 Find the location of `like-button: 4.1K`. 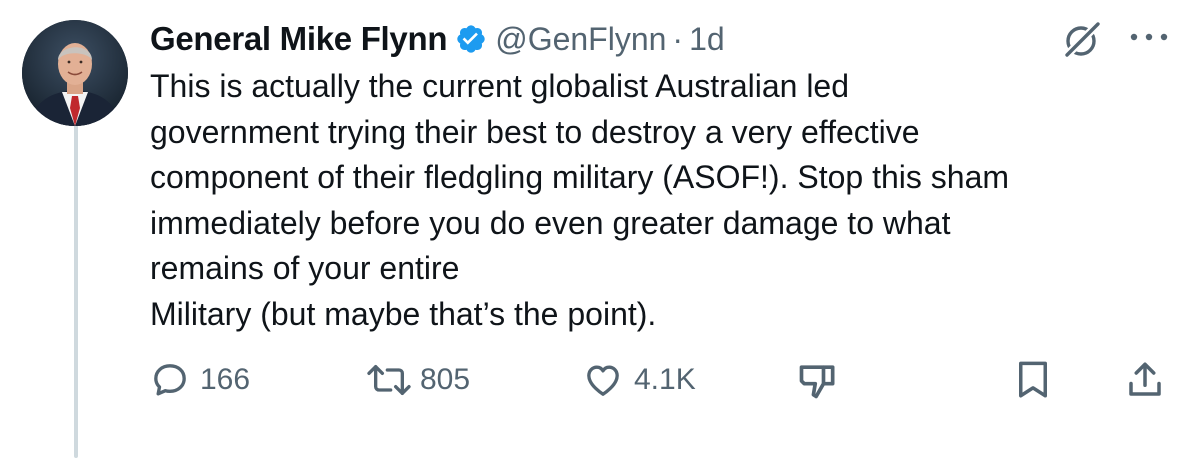

like-button: 4.1K is located at coordinates (639, 380).